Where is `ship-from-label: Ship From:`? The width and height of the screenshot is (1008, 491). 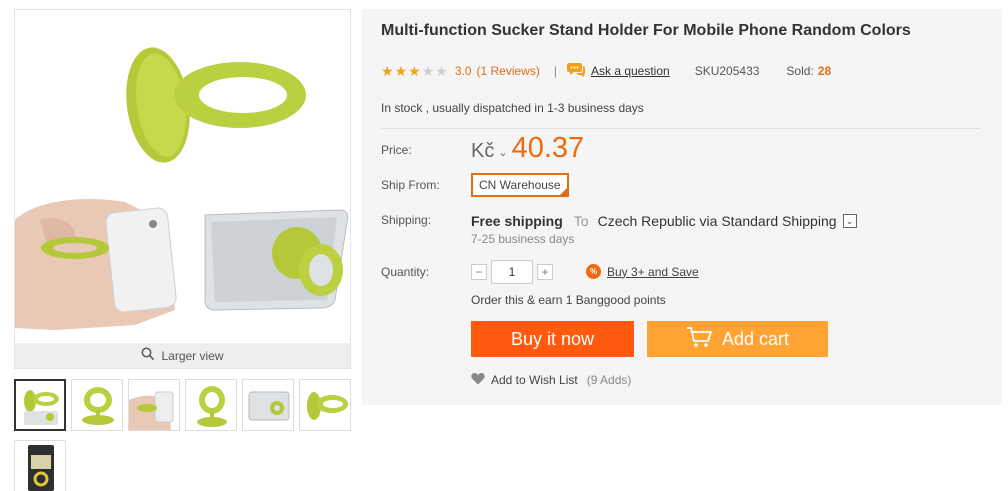
ship-from-label: Ship From: is located at coordinates (410, 185).